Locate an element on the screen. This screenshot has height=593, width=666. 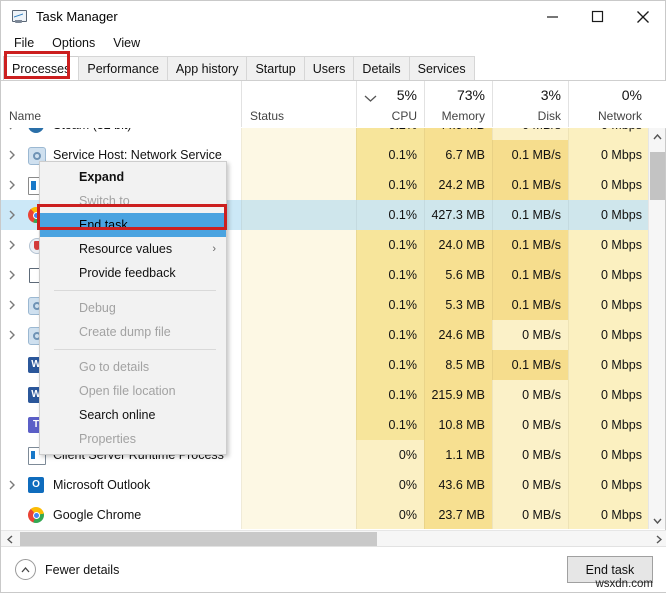
cell-cpu: 0% is located at coordinates (390, 485).